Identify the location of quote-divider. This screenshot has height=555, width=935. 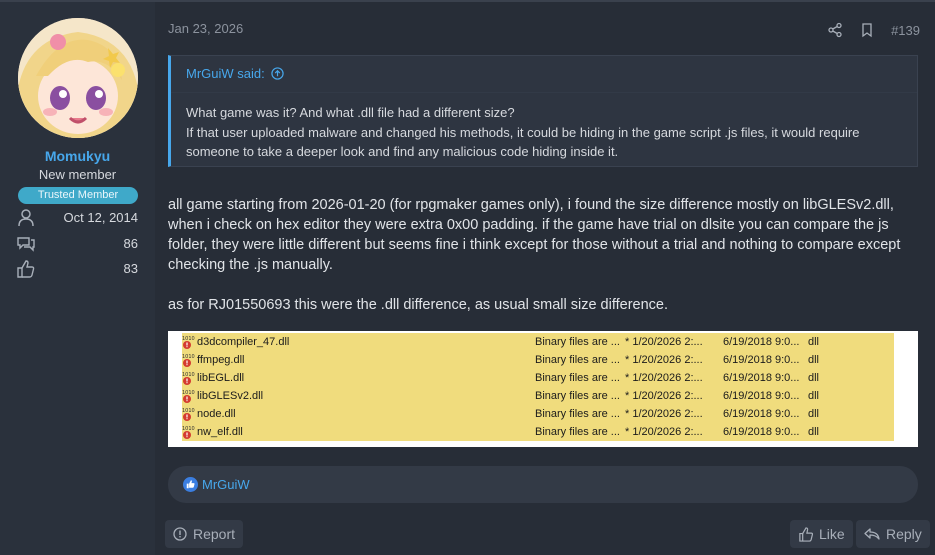
(544, 92).